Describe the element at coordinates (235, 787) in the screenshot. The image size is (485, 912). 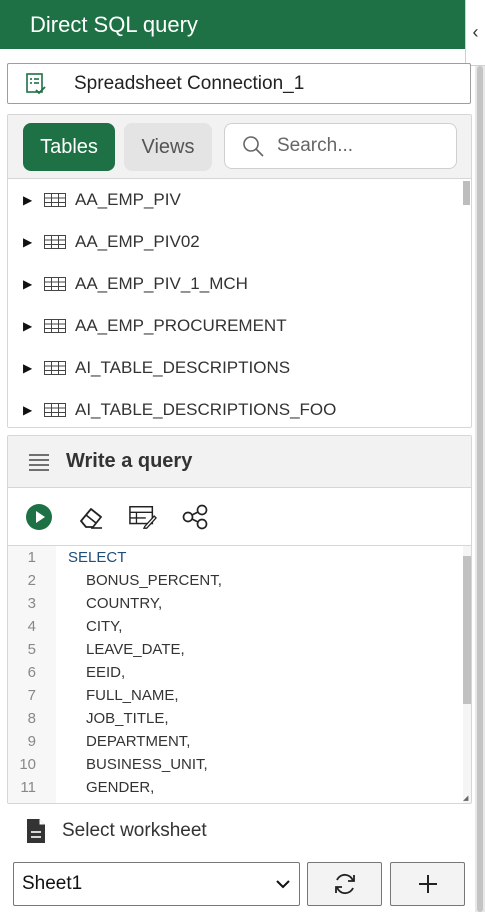
I see `code-line: 11 GENDER,` at that location.